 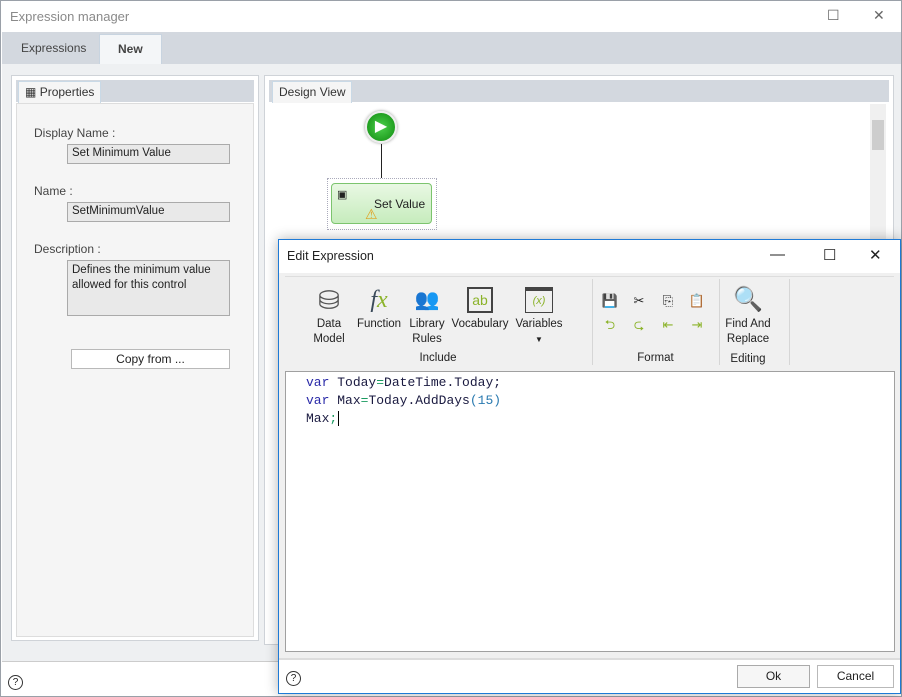 What do you see at coordinates (400, 204) in the screenshot?
I see `node-label: Set Value` at bounding box center [400, 204].